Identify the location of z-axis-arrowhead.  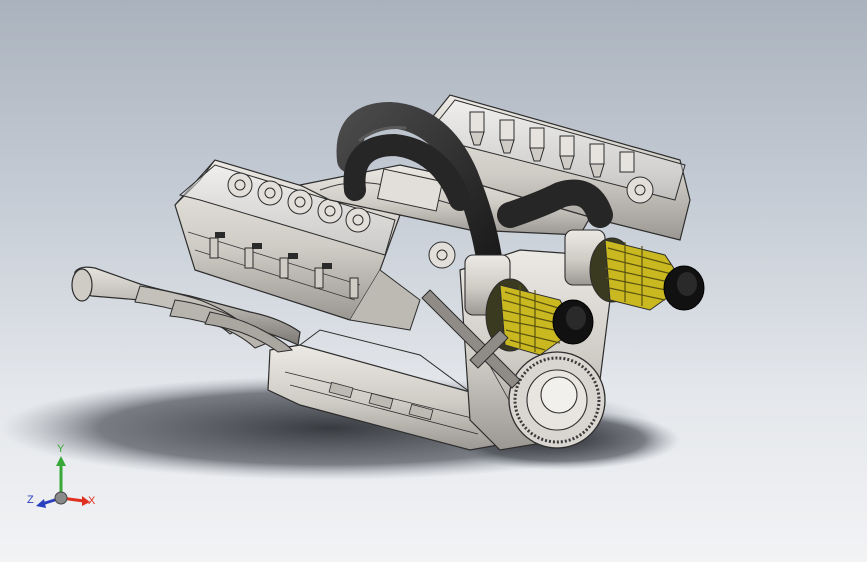
(41, 503).